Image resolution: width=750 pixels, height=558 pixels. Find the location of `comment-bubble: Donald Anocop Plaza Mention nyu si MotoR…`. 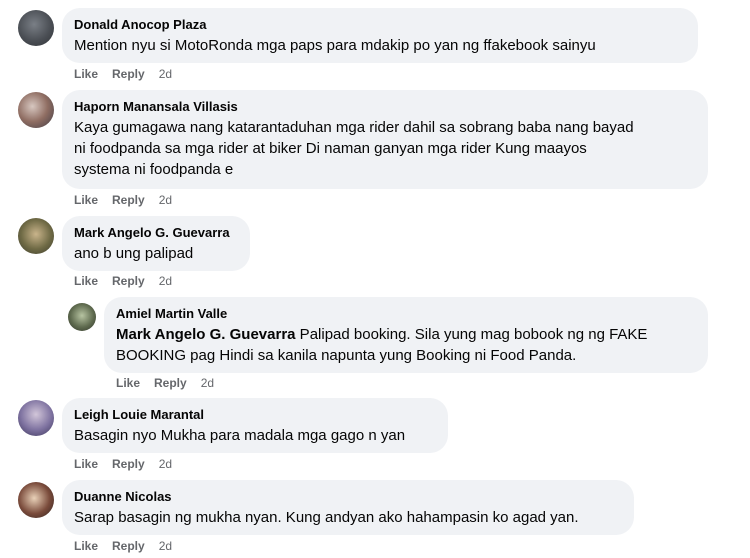

comment-bubble: Donald Anocop Plaza Mention nyu si MotoR… is located at coordinates (380, 35).